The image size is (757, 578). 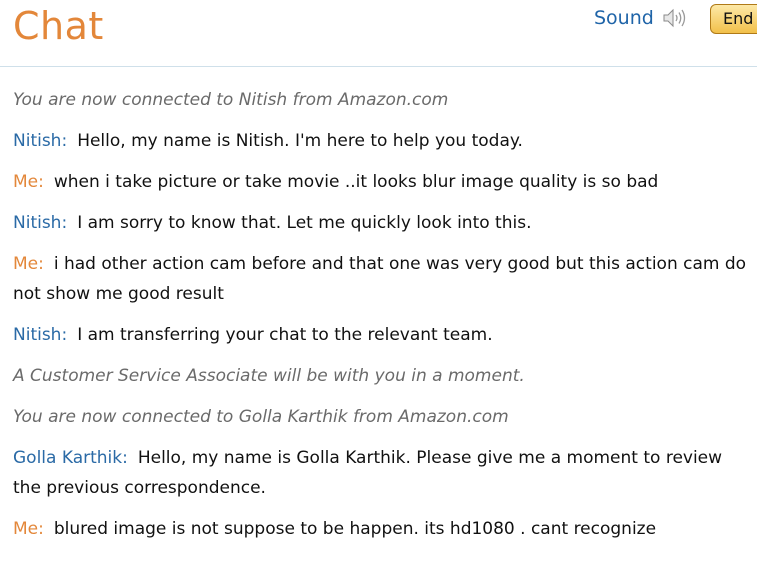 What do you see at coordinates (70, 458) in the screenshot?
I see `speaker-name: Golla Karthik:` at bounding box center [70, 458].